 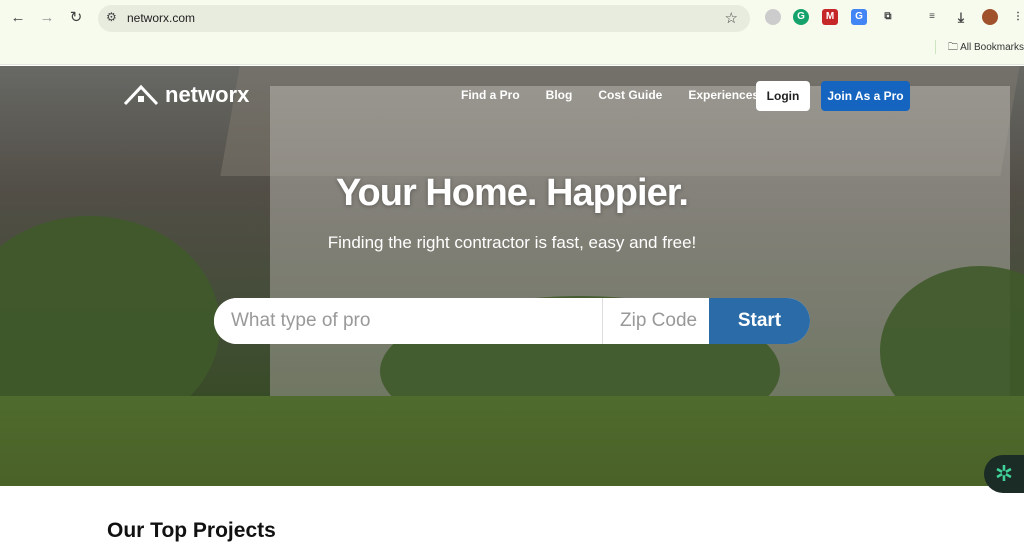 What do you see at coordinates (141, 95) in the screenshot?
I see `house-logo-icon` at bounding box center [141, 95].